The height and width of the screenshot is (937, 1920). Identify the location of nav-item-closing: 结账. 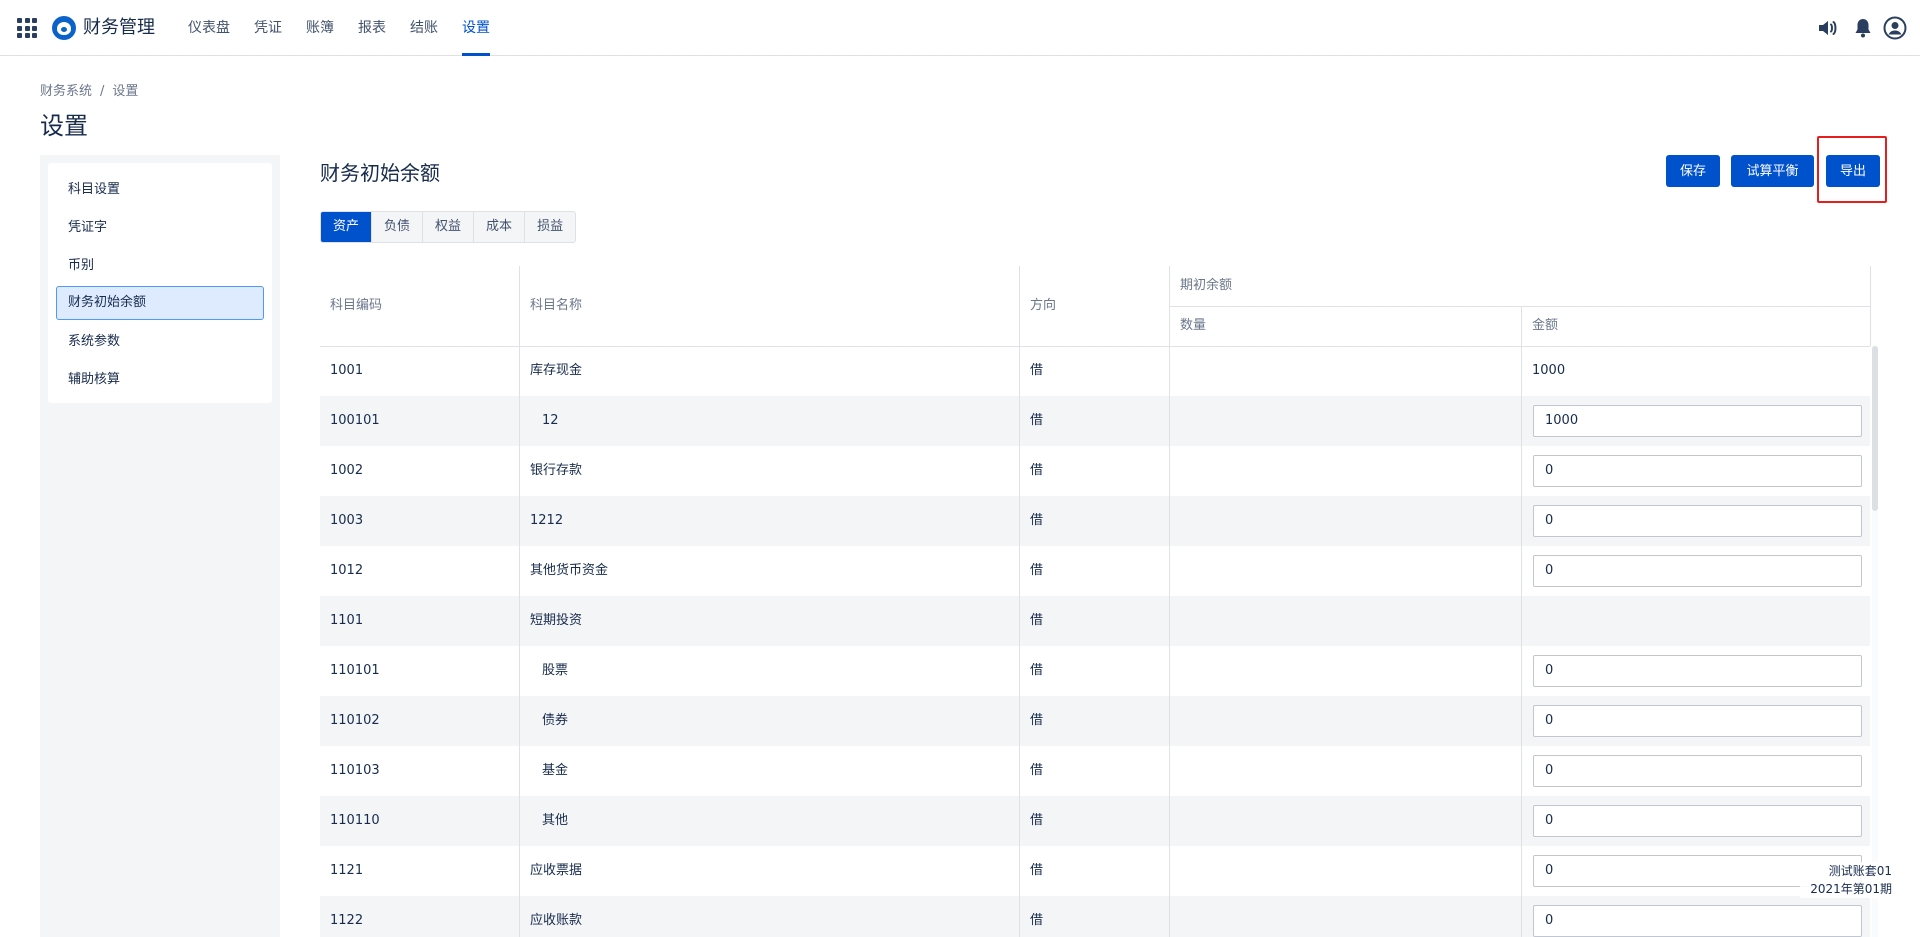
(424, 28).